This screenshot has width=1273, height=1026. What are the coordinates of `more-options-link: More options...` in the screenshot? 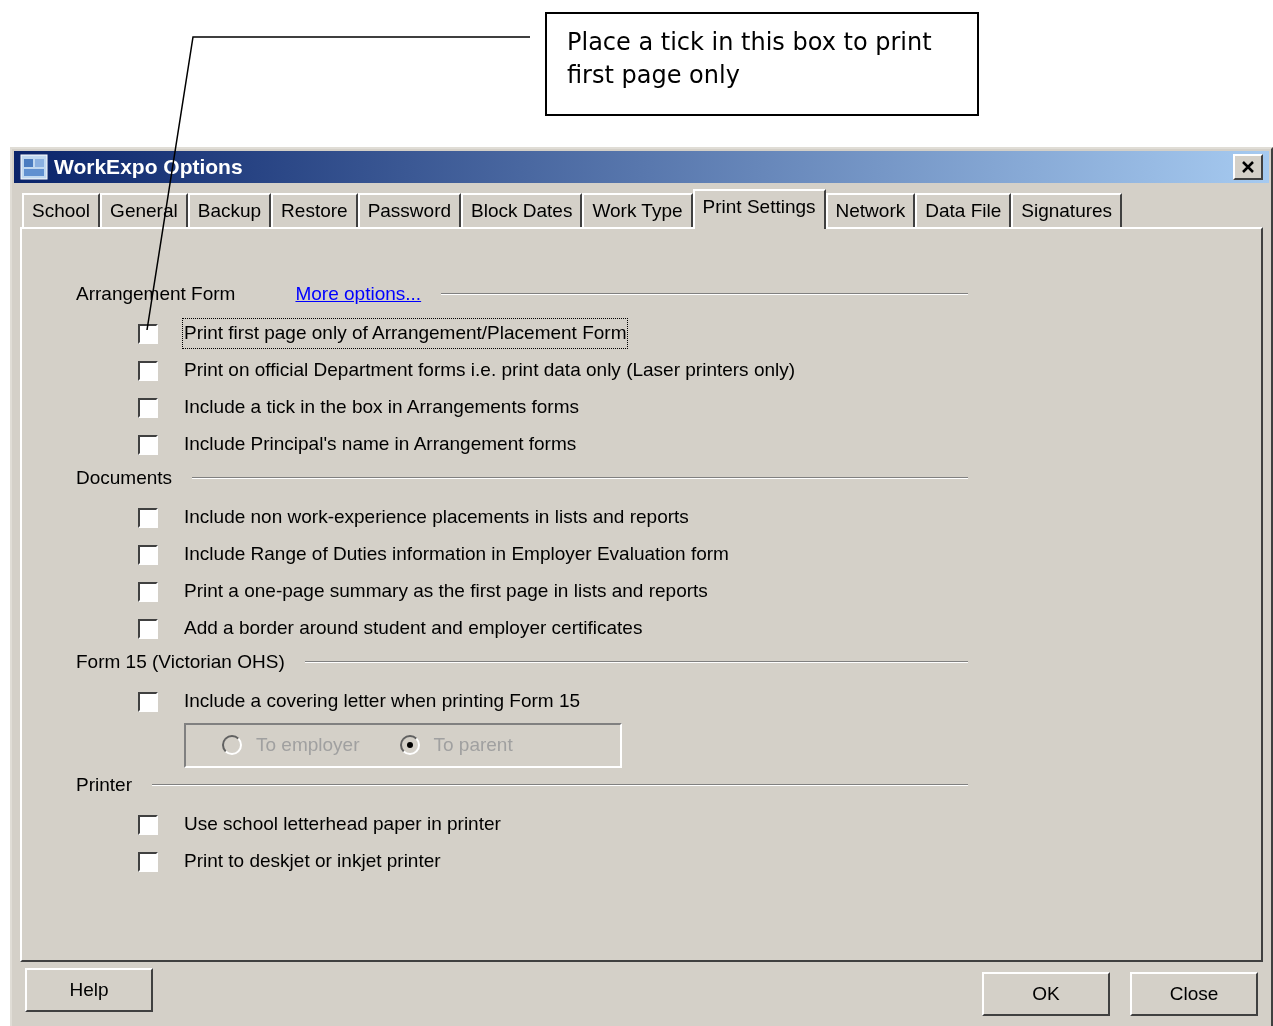 It's located at (358, 294).